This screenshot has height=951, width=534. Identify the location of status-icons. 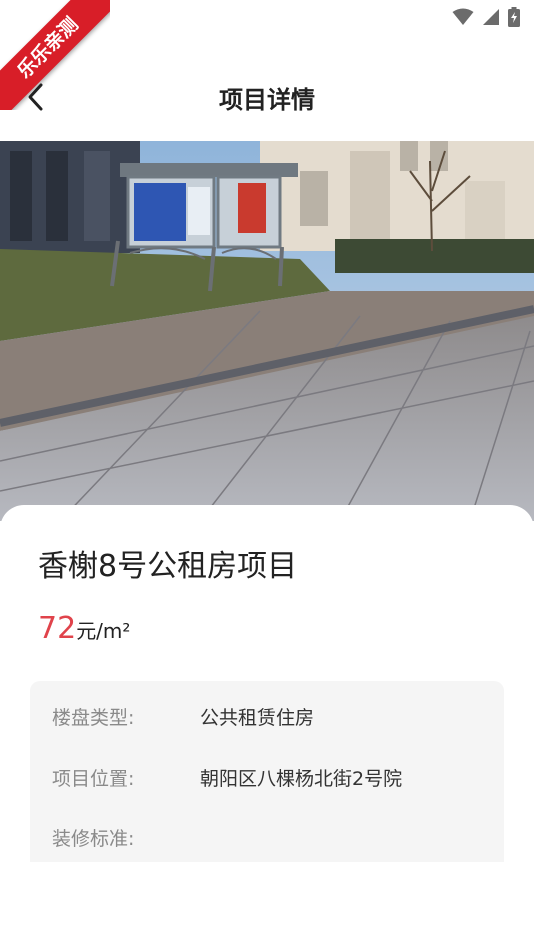
(486, 17).